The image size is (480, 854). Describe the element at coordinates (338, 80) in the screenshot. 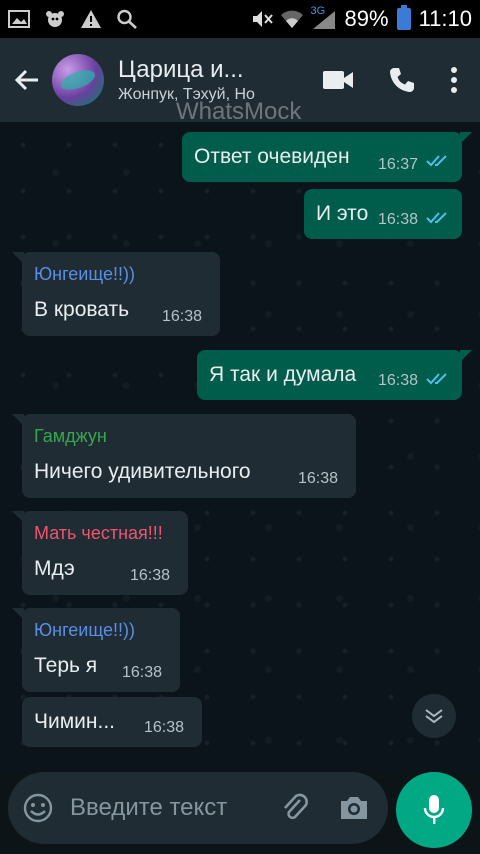

I see `video-call-icon` at that location.